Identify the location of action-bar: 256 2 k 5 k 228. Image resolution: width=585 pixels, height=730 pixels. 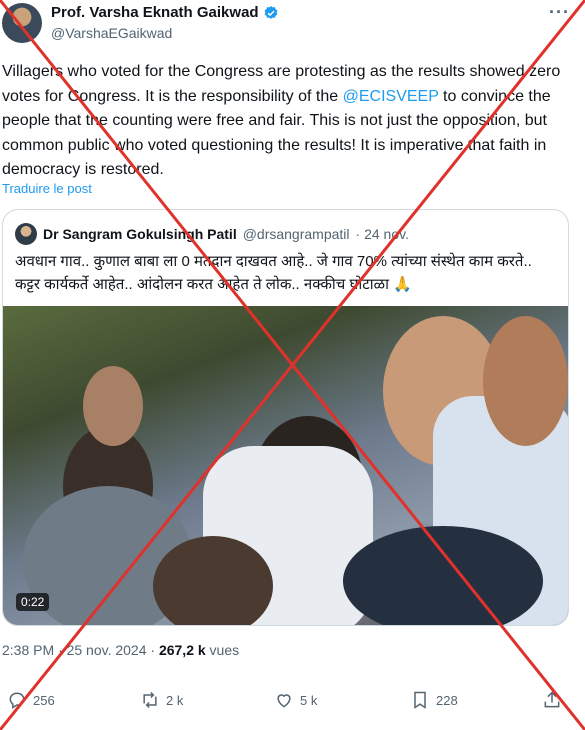
(292, 702).